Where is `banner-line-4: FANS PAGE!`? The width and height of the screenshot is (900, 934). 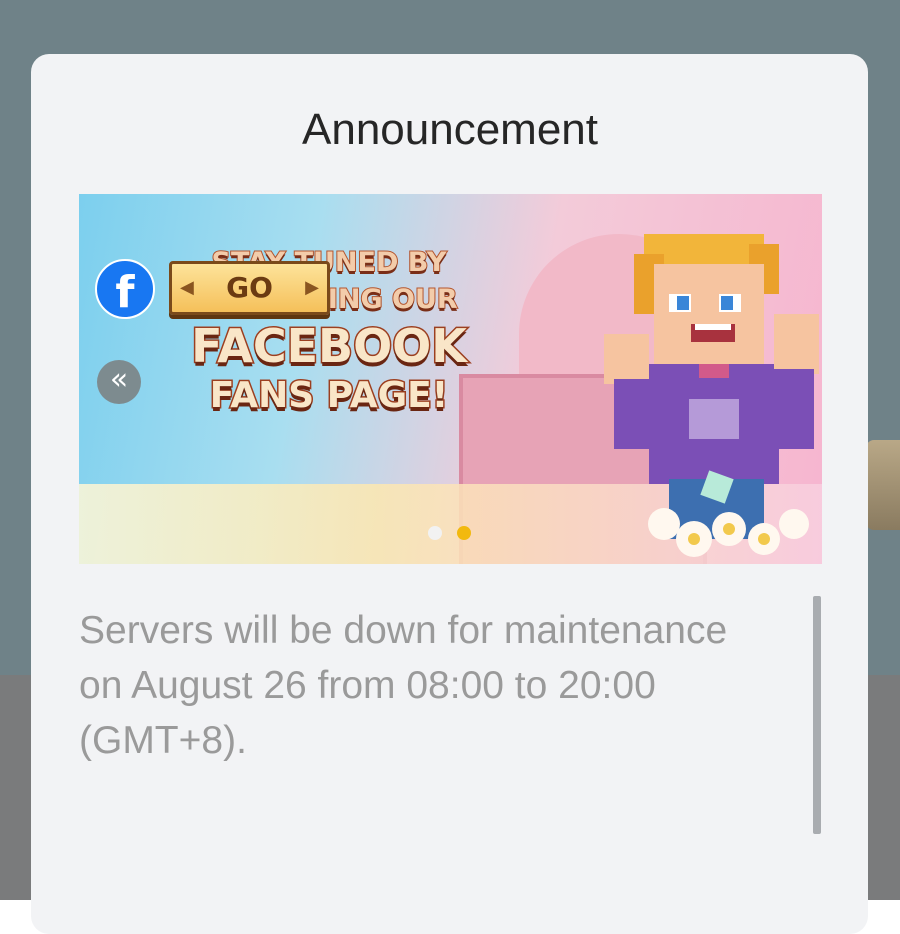 banner-line-4: FANS PAGE! is located at coordinates (328, 396).